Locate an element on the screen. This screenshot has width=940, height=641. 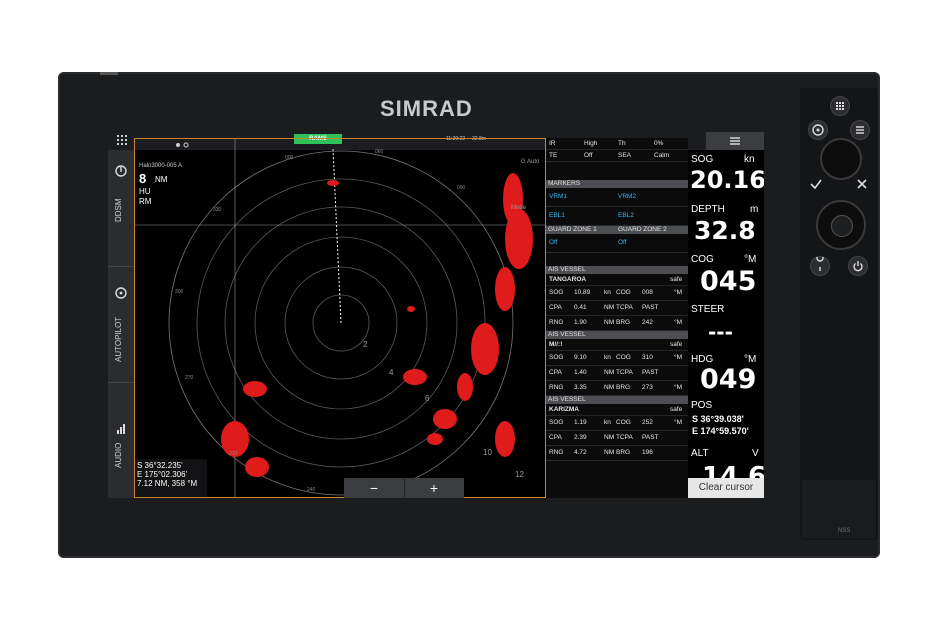
pos-lat: S 36°39.038' is located at coordinates (718, 419).